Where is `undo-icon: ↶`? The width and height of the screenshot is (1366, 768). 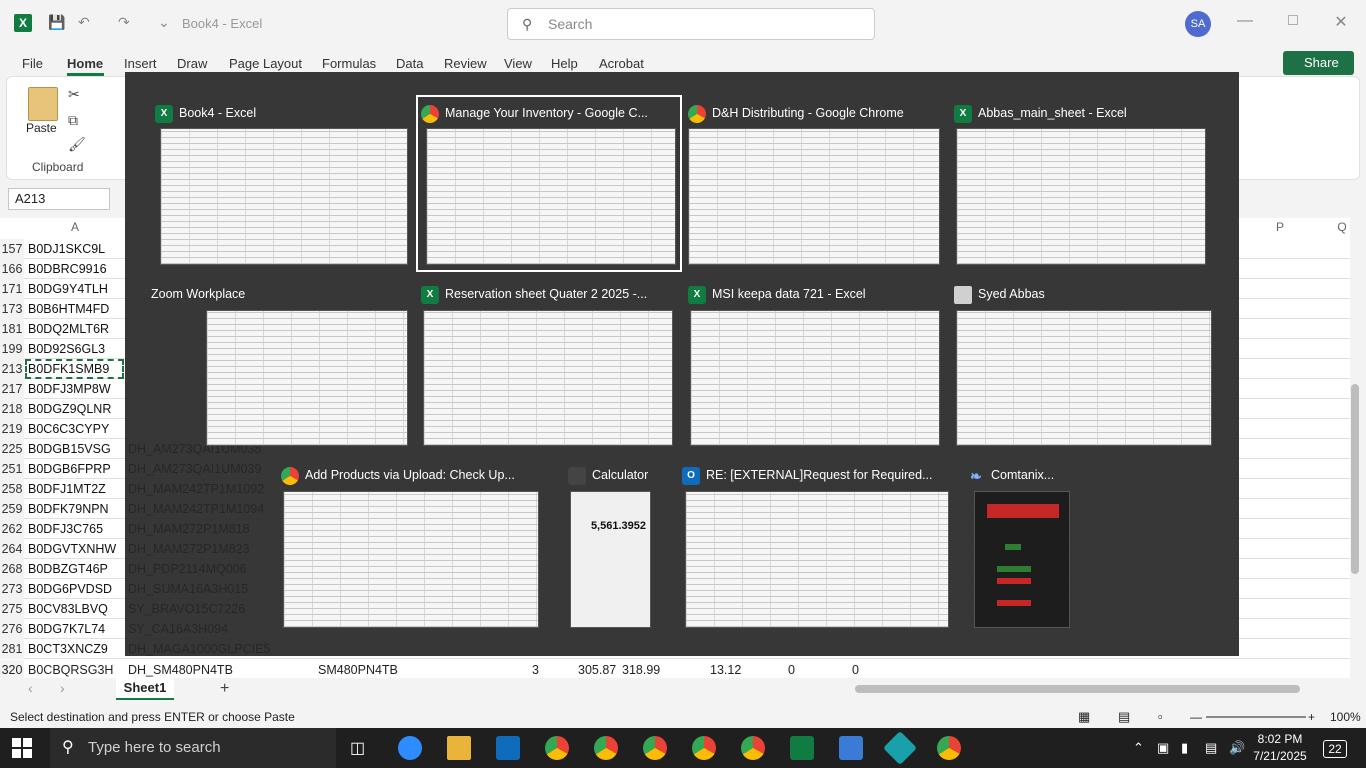 undo-icon: ↶ is located at coordinates (84, 22).